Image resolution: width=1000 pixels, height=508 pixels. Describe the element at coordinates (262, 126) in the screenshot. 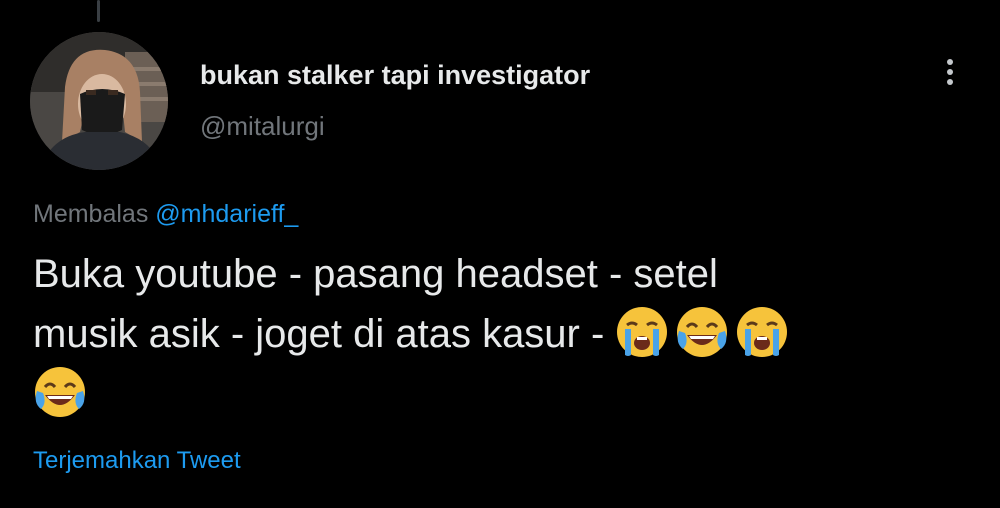

I see `user-handle: @mitalurgi` at that location.